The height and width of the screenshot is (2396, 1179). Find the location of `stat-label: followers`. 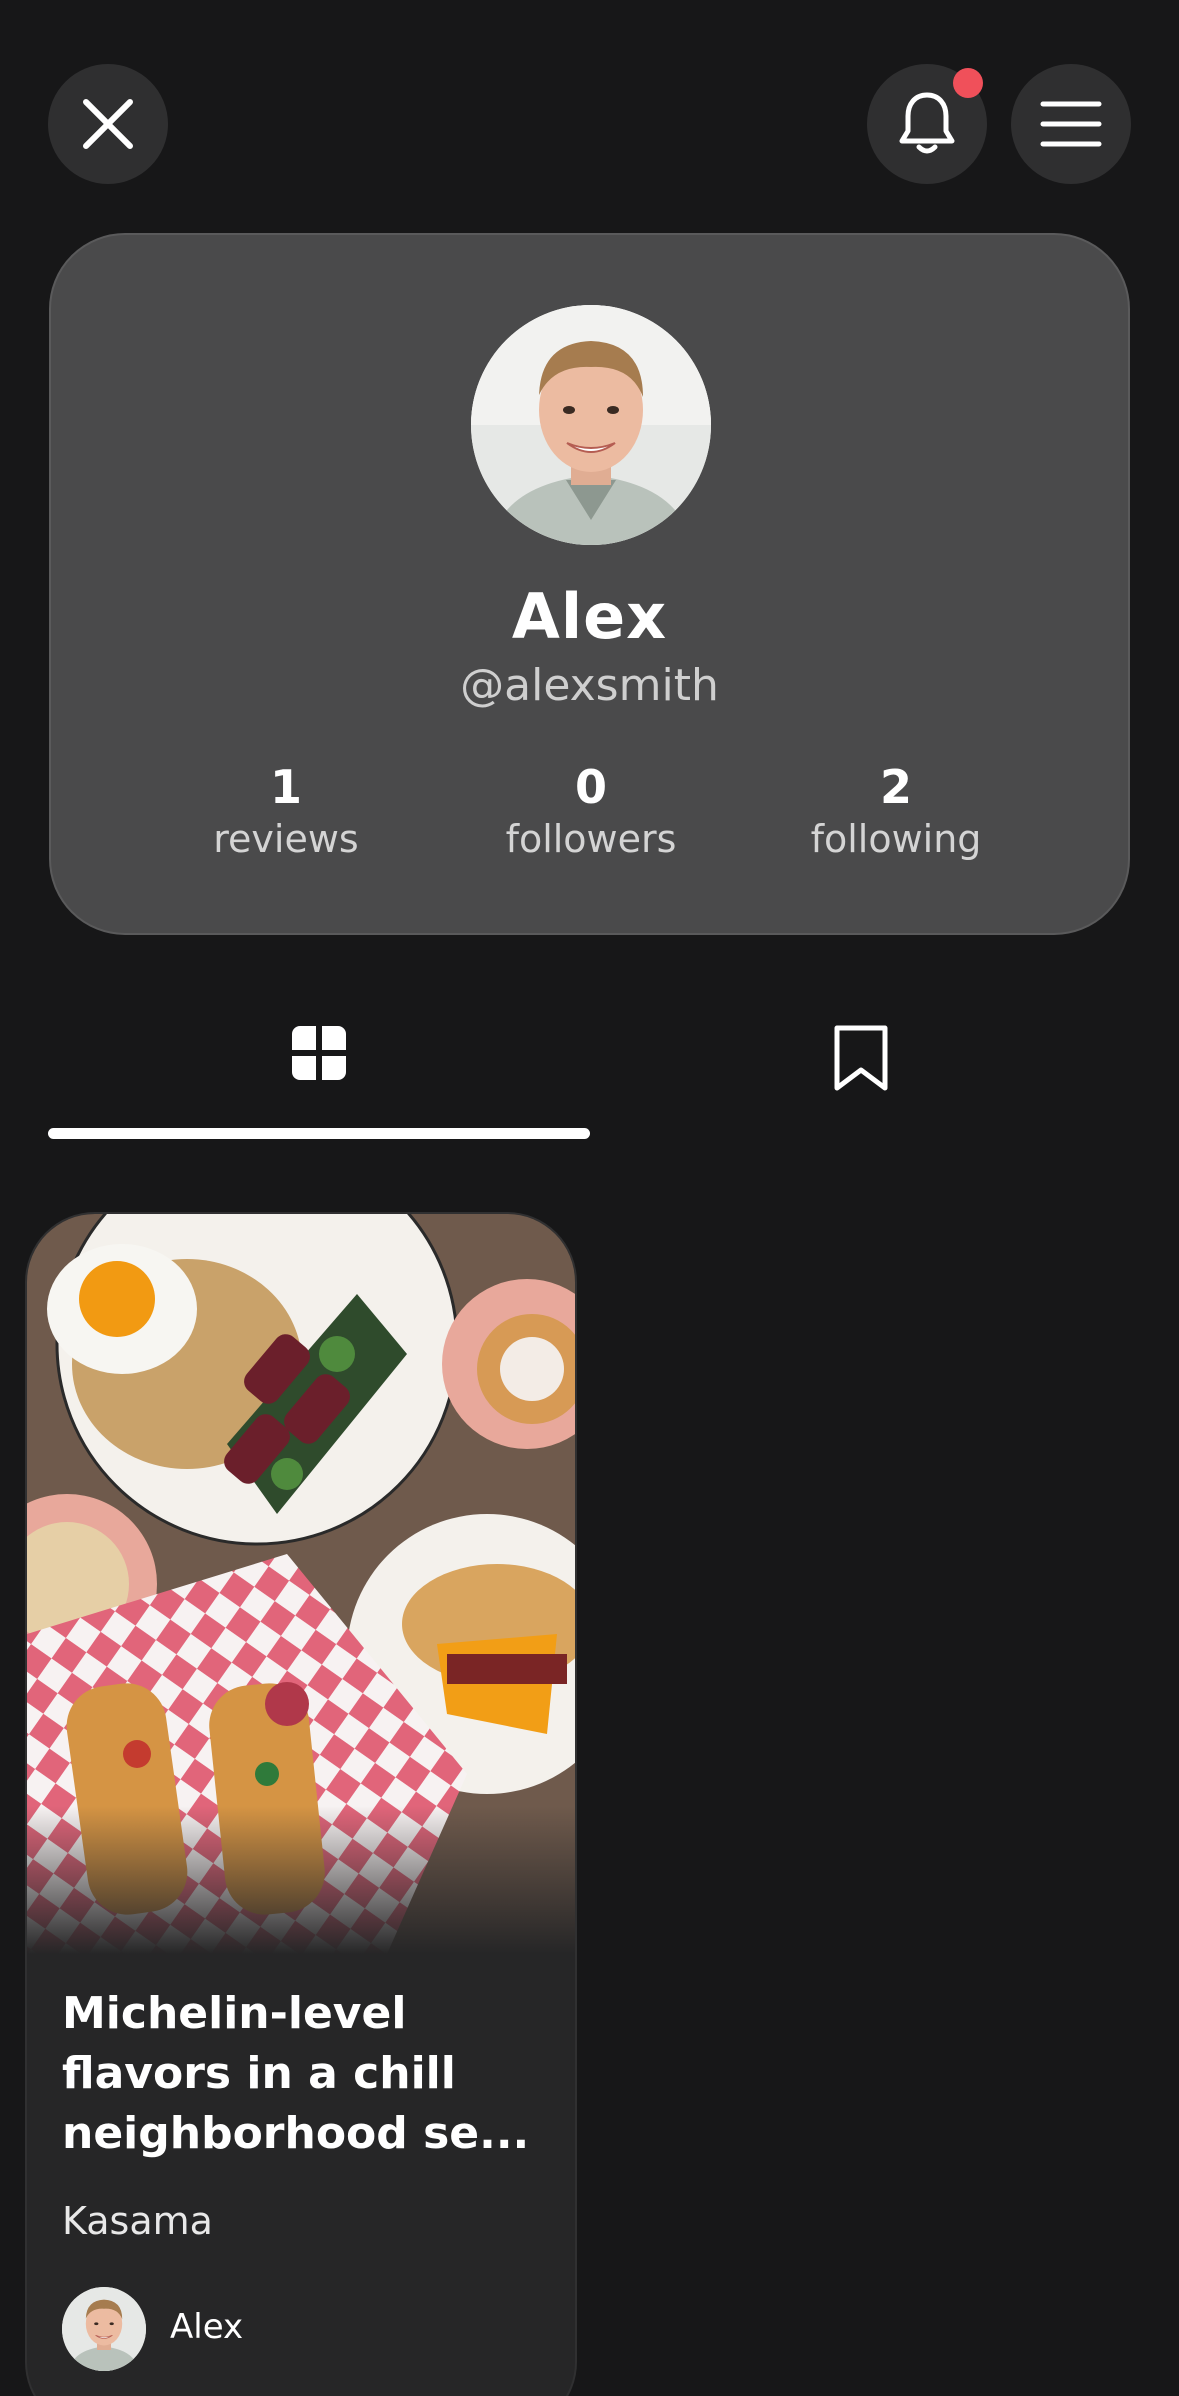

stat-label: followers is located at coordinates (591, 839).